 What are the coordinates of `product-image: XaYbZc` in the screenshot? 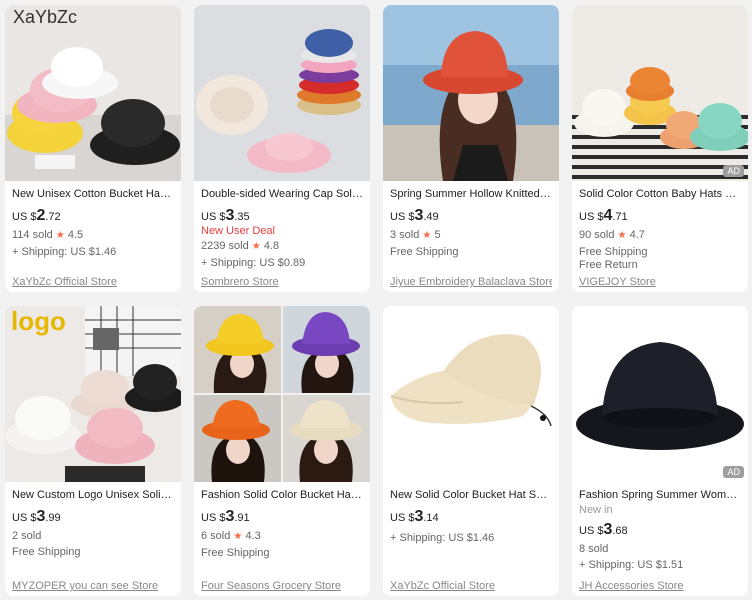 It's located at (93, 93).